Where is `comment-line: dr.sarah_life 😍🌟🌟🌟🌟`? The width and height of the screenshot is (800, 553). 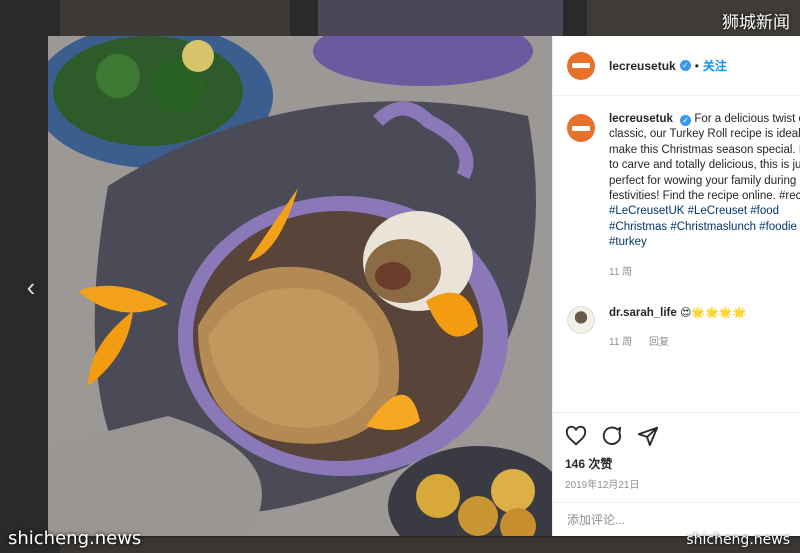 comment-line: dr.sarah_life 😍🌟🌟🌟🌟 is located at coordinates (704, 313).